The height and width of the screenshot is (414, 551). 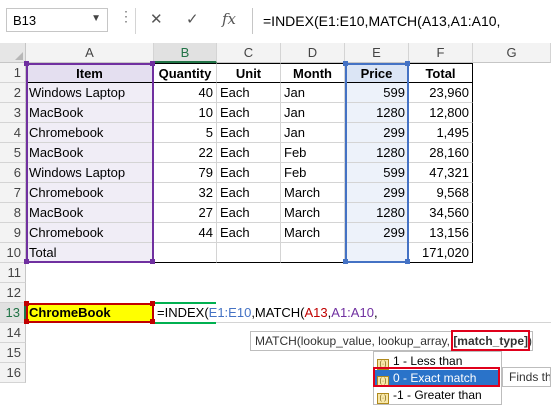 I want to click on row-header-9: 9, so click(x=13, y=233).